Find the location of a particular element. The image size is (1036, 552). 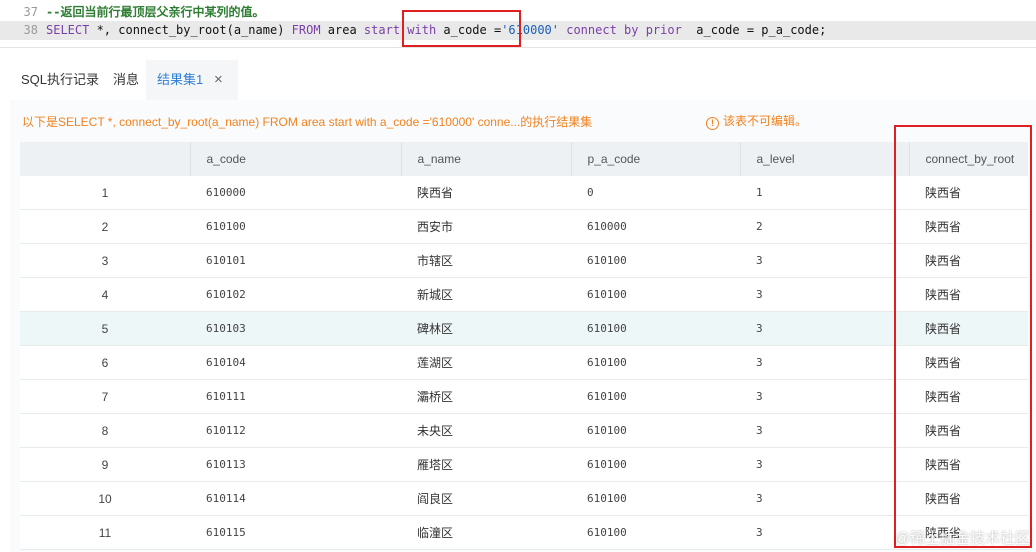

table-row: 2 610100 西安市 610000 2 陕西省 is located at coordinates (524, 226).